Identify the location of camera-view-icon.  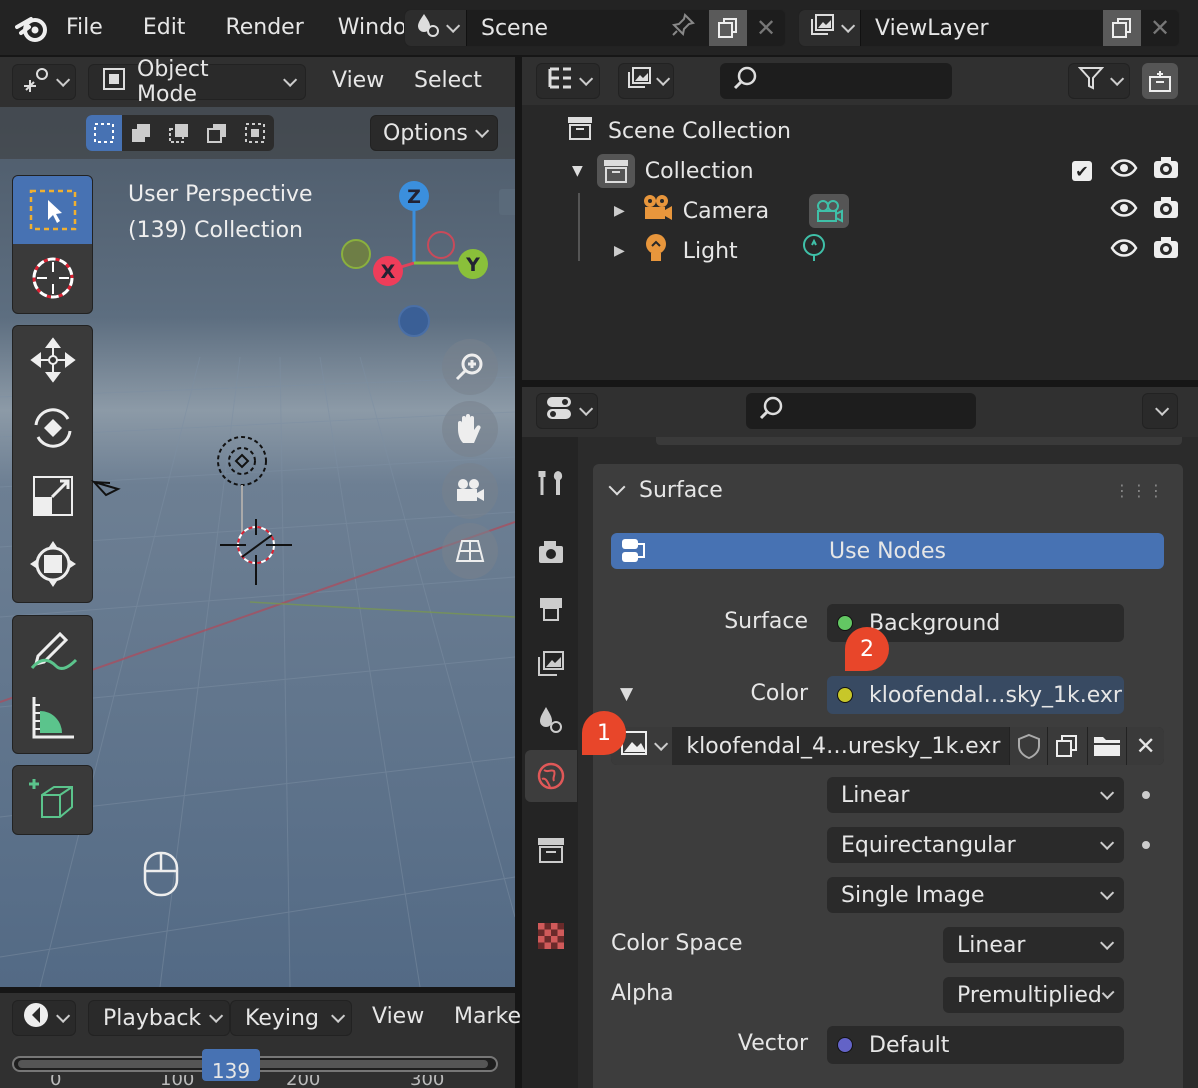
(470, 491).